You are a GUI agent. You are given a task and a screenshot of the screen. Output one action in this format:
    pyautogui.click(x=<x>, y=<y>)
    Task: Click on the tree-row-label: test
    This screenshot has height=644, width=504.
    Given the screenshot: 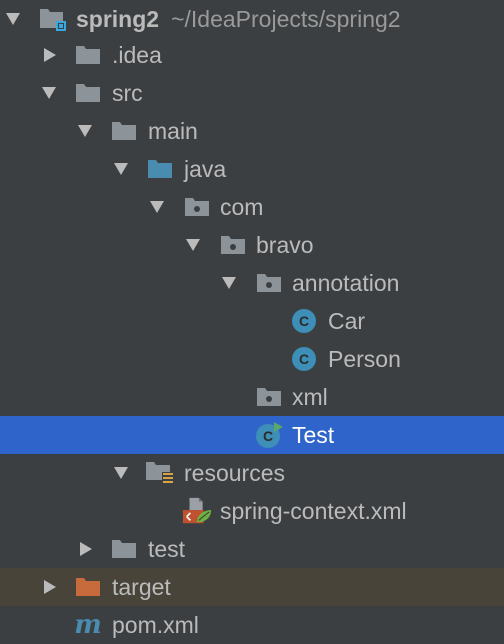 What is the action you would take?
    pyautogui.click(x=167, y=548)
    